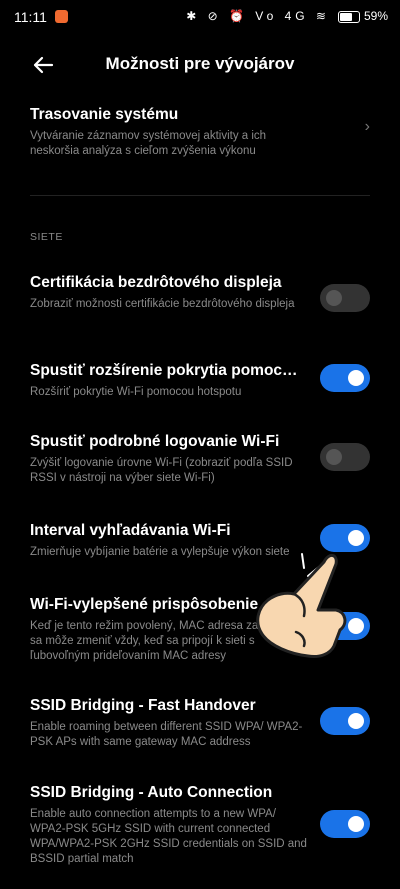 This screenshot has height=889, width=400. I want to click on item-title: Spustiť podrobné logovanie Wi-Fi, so click(155, 441).